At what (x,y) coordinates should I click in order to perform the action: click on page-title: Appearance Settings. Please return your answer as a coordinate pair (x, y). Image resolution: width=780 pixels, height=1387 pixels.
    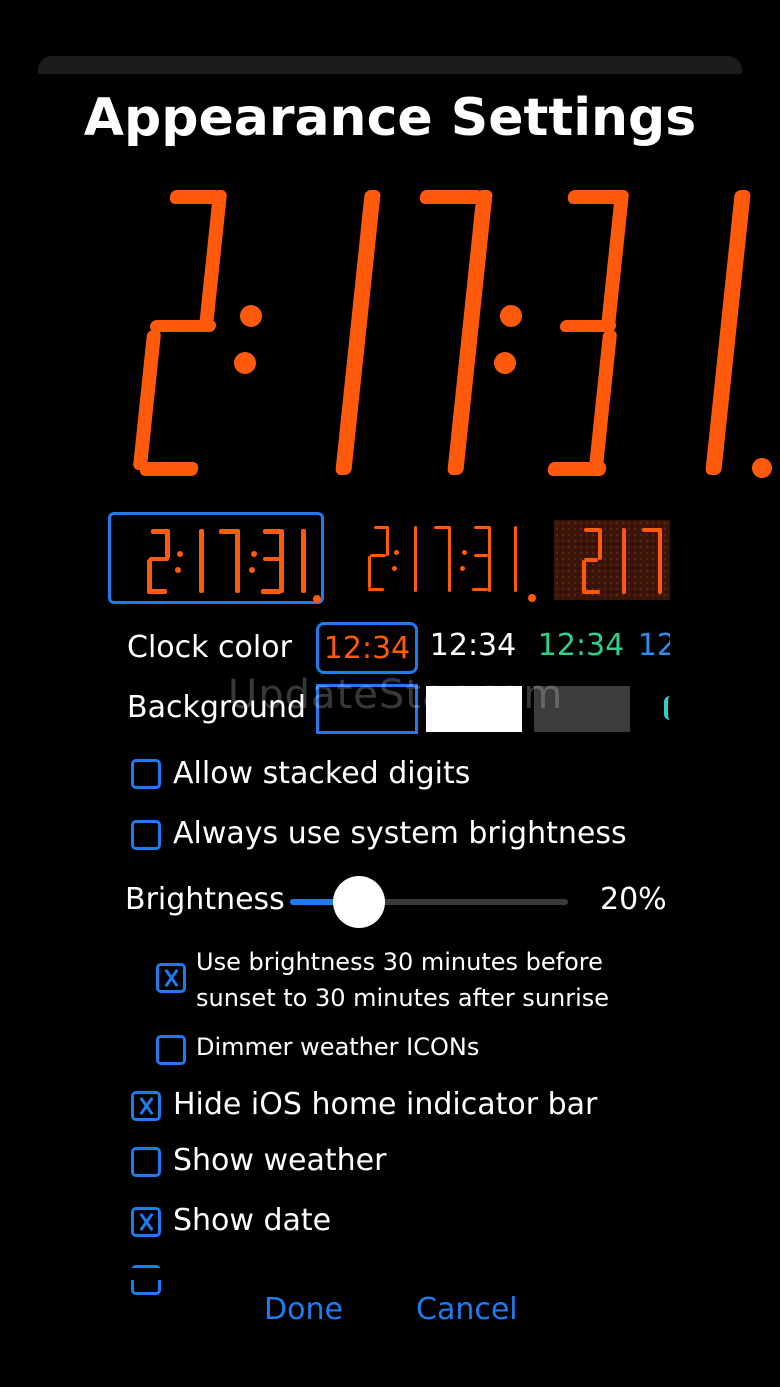
    Looking at the image, I should click on (390, 118).